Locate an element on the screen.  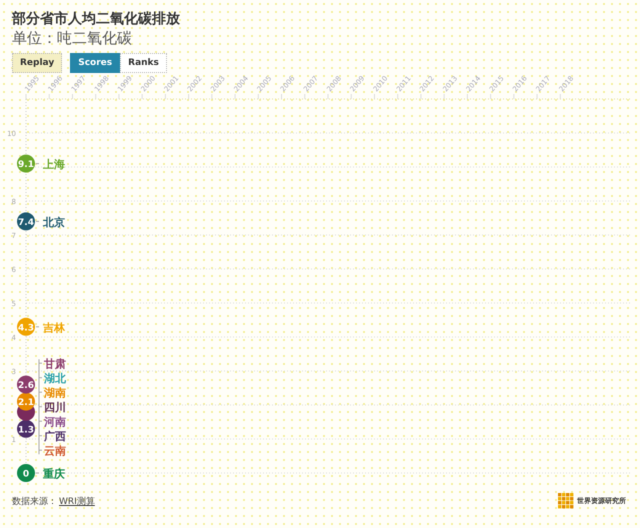
value-marker: 1.3 is located at coordinates (26, 429).